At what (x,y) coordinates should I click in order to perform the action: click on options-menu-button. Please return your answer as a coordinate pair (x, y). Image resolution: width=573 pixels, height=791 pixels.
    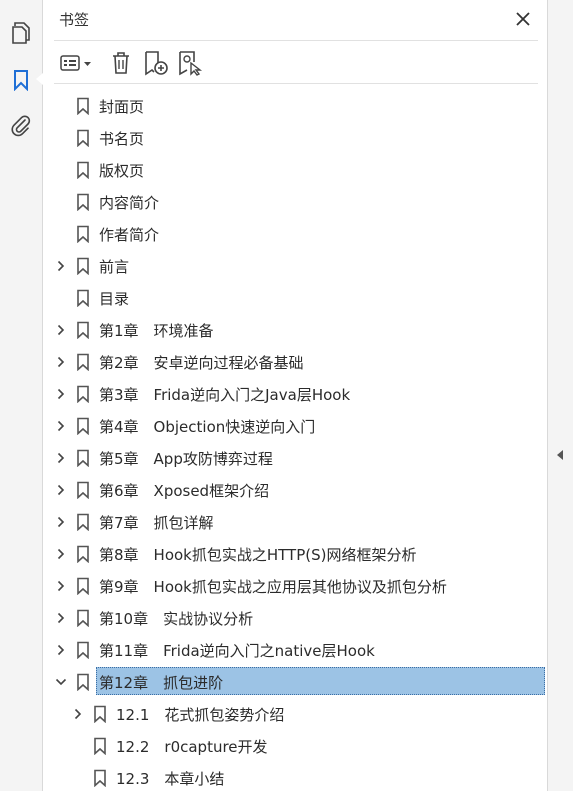
    Looking at the image, I should click on (77, 63).